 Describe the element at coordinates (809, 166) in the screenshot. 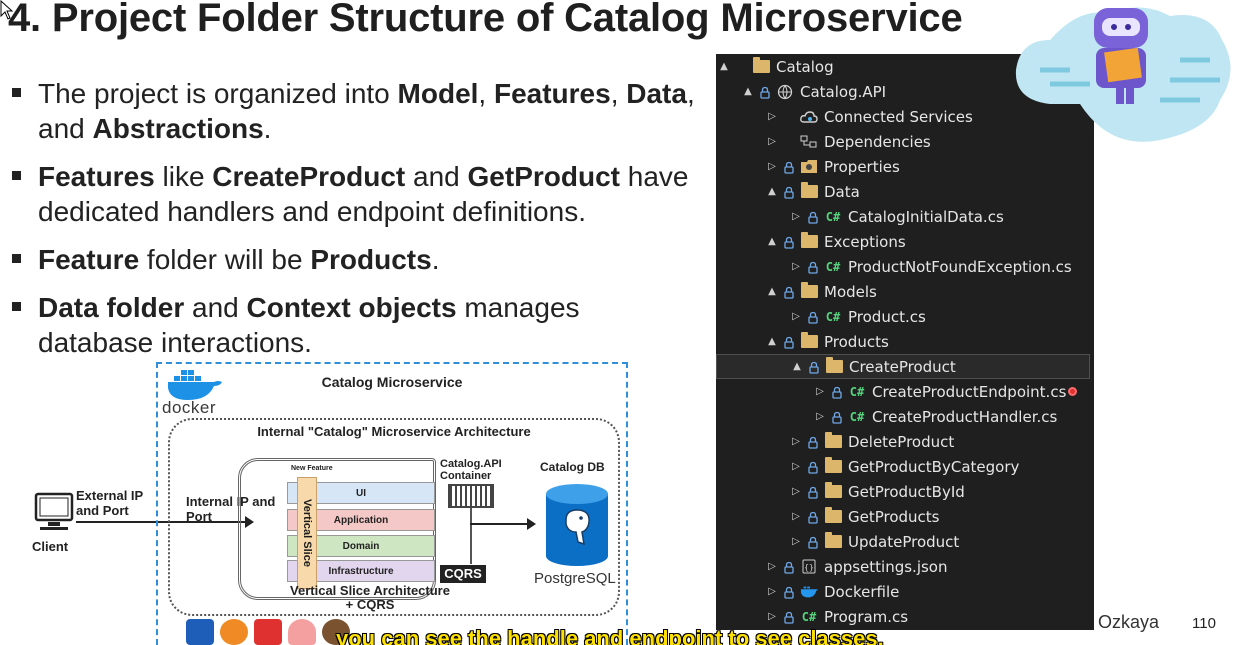

I see `props-icon` at that location.